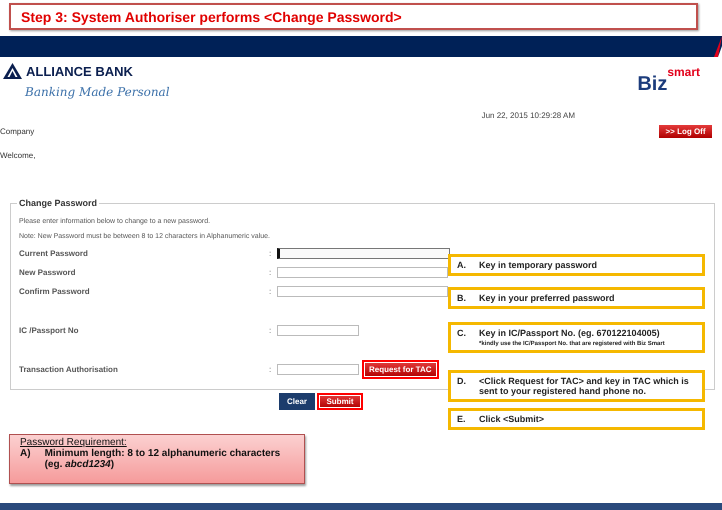 The height and width of the screenshot is (510, 722). I want to click on callout-text: Click <Submit>, so click(511, 419).